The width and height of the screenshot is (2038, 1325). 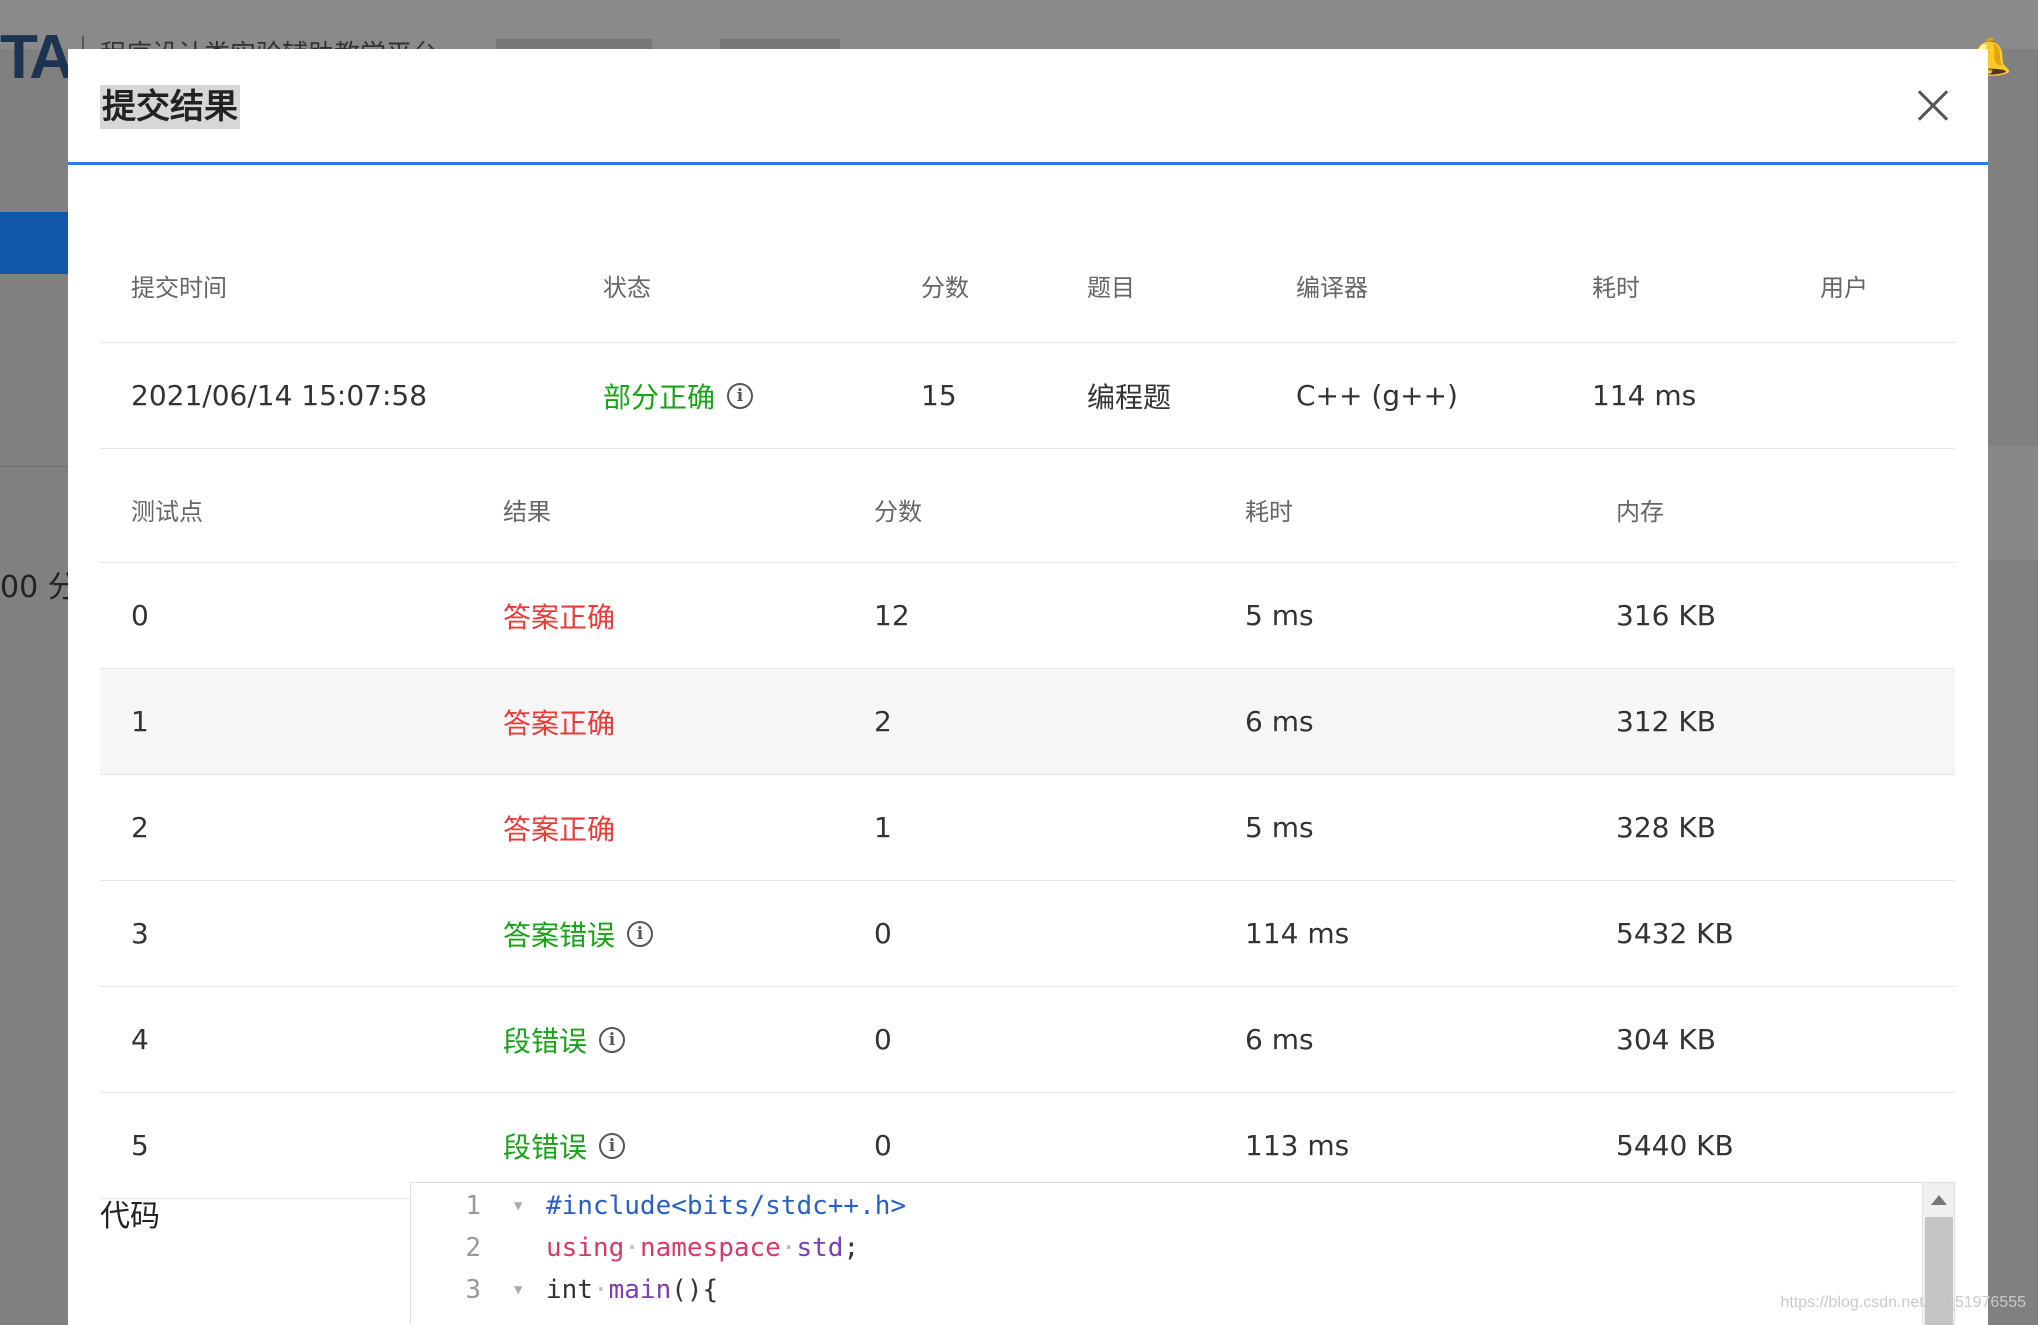 I want to click on test-time: 114 ms, so click(x=1297, y=933).